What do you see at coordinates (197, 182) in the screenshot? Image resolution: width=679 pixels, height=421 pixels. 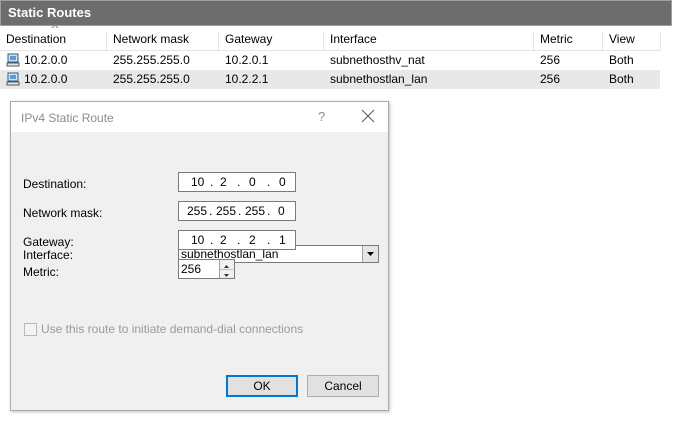 I see `destination-octet-1: 10` at bounding box center [197, 182].